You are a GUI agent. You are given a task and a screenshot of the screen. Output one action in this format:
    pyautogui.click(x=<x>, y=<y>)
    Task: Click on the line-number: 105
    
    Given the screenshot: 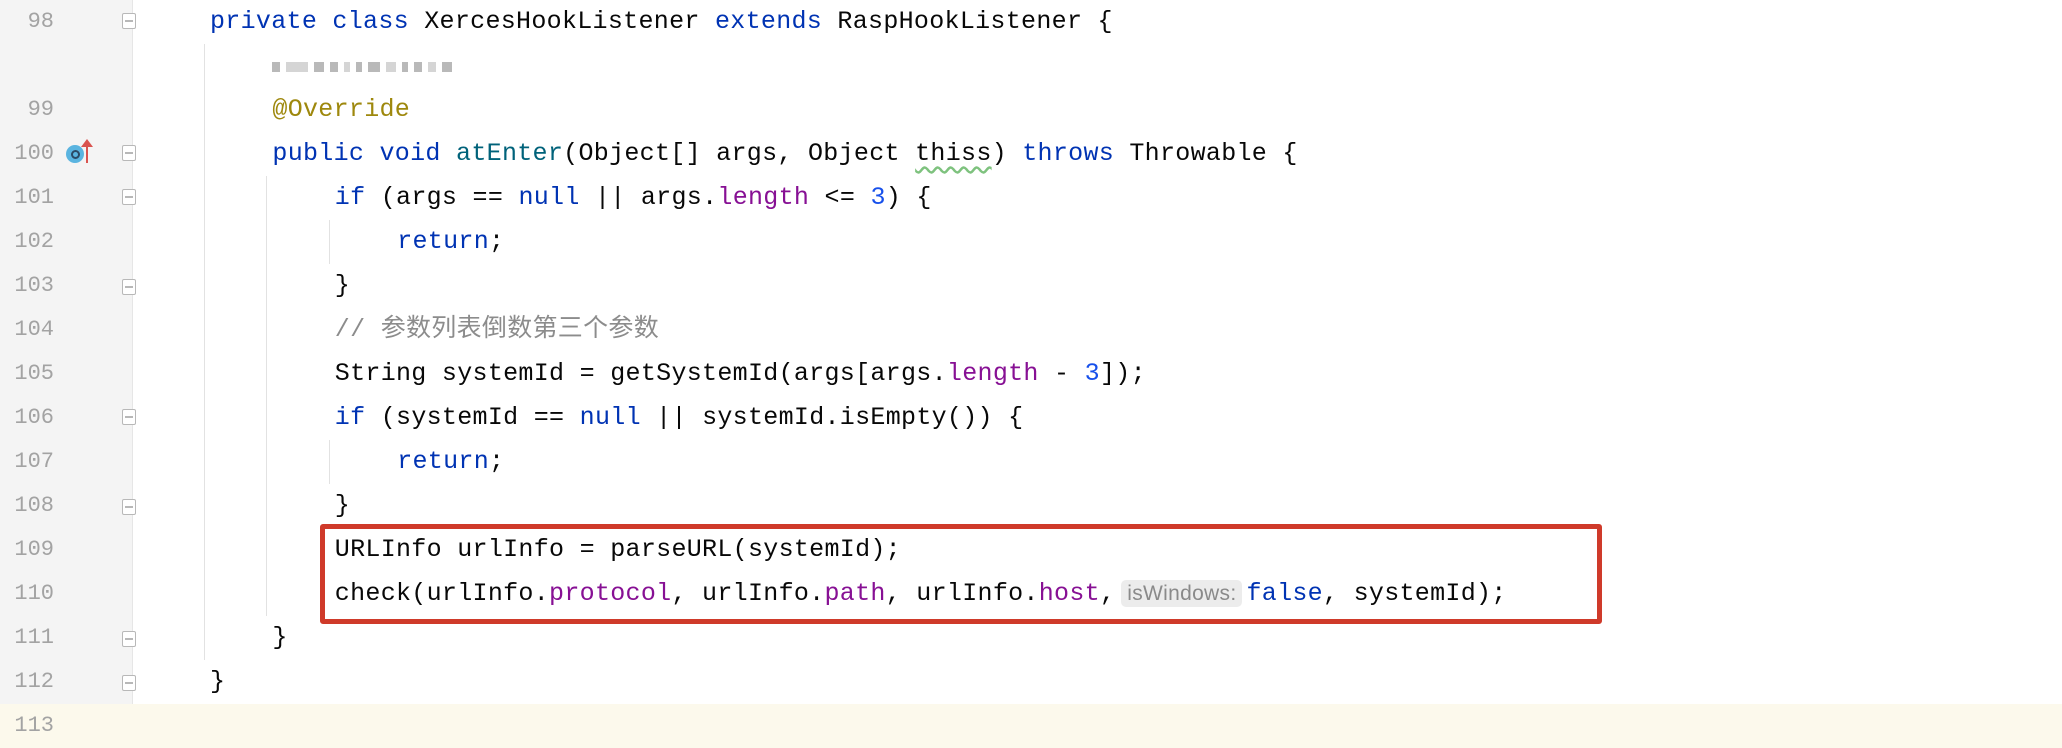 What is the action you would take?
    pyautogui.click(x=34, y=373)
    